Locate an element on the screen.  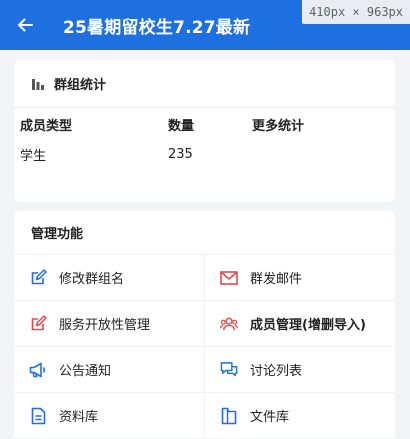
member-management-button: 成员管理(增删导入) is located at coordinates (300, 324).